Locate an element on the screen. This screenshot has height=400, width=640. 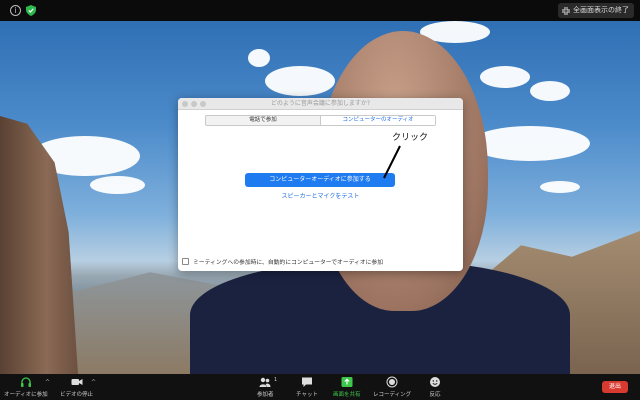
participants-icon is located at coordinates (265, 382).